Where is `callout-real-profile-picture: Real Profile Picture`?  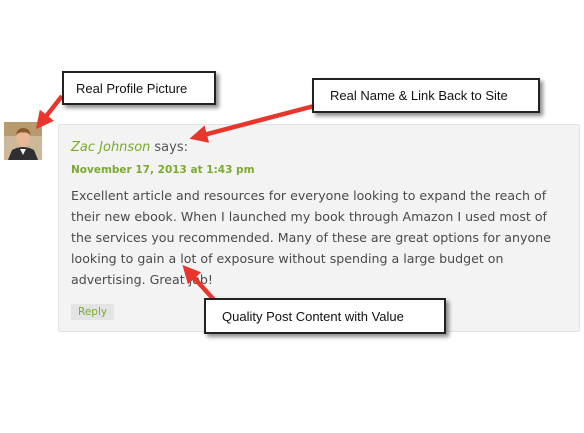
callout-real-profile-picture: Real Profile Picture is located at coordinates (139, 88).